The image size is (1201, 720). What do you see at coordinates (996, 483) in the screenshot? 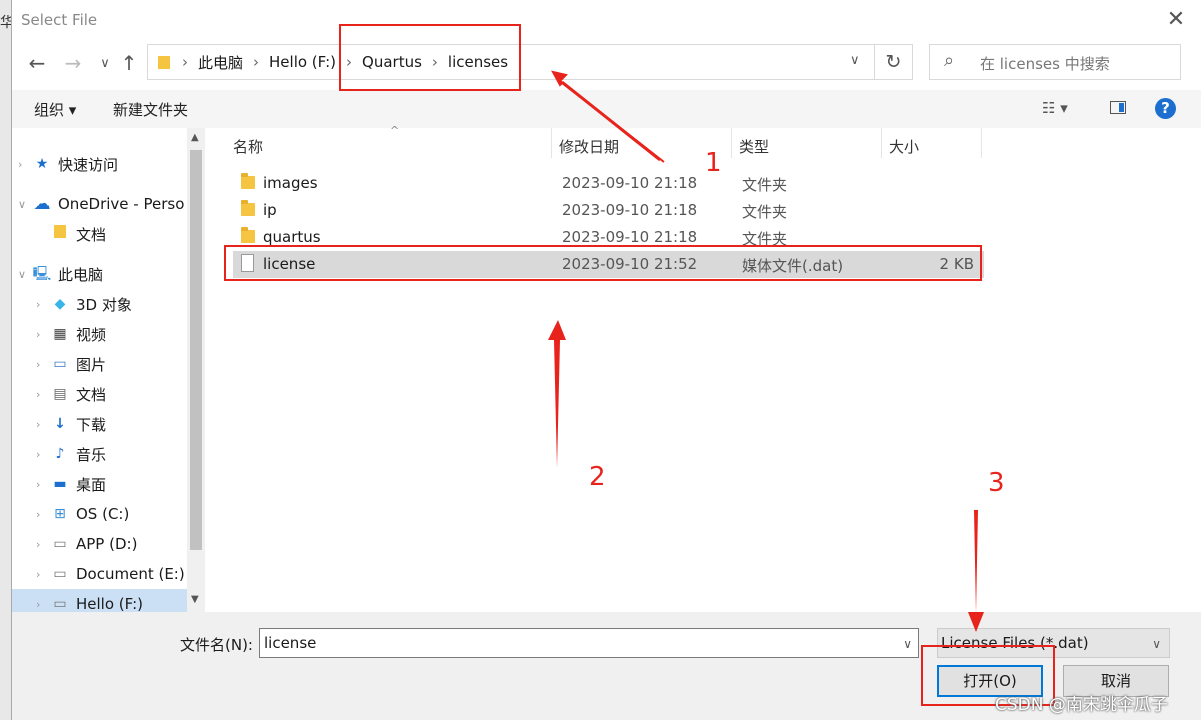
I see `annotation-label: 3` at bounding box center [996, 483].